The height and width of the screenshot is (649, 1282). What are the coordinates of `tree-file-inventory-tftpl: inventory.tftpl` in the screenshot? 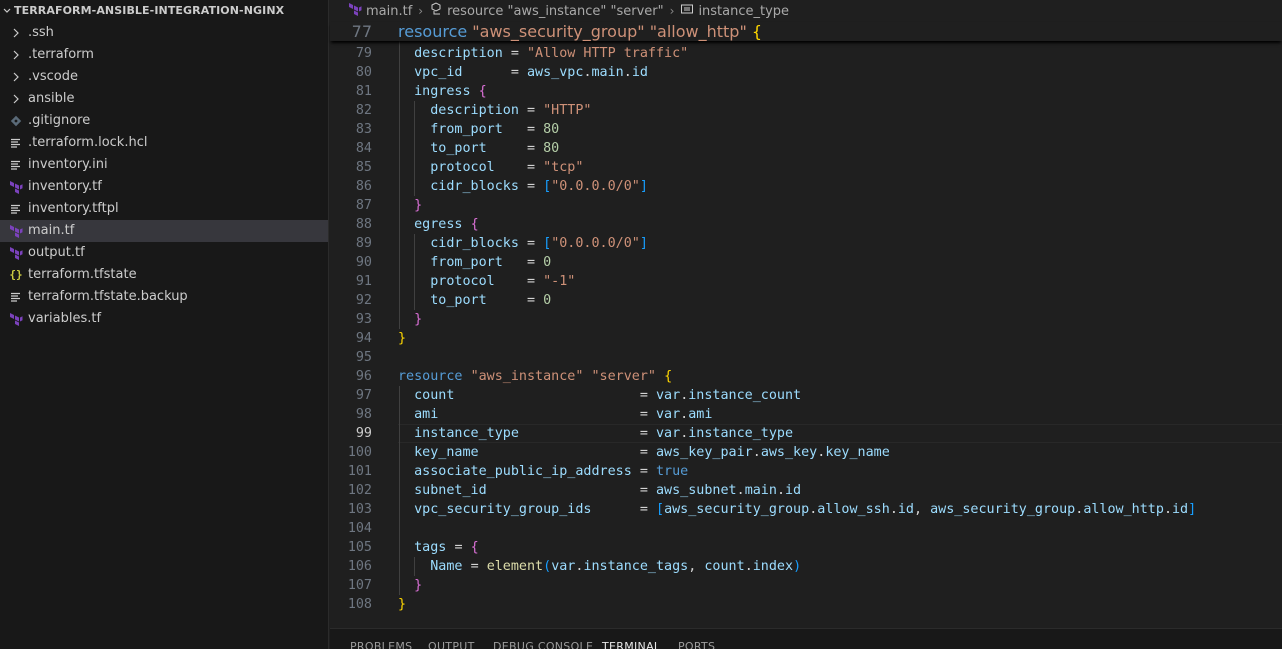 It's located at (164, 209).